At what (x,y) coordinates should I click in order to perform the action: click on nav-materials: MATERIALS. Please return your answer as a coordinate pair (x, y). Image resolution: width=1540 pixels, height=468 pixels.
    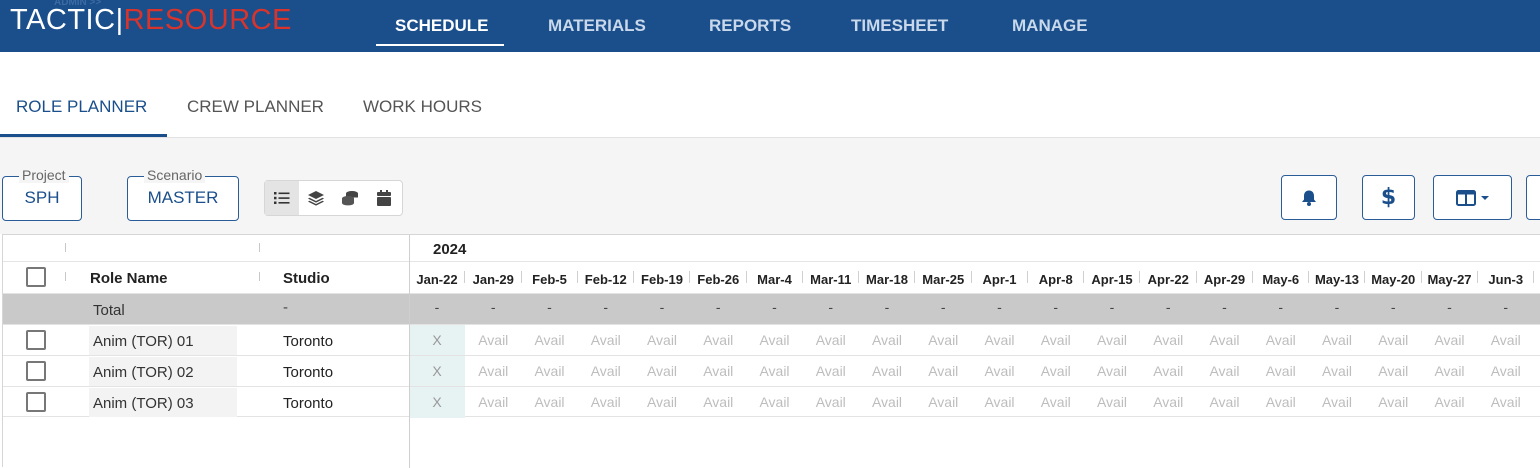
    Looking at the image, I should click on (597, 26).